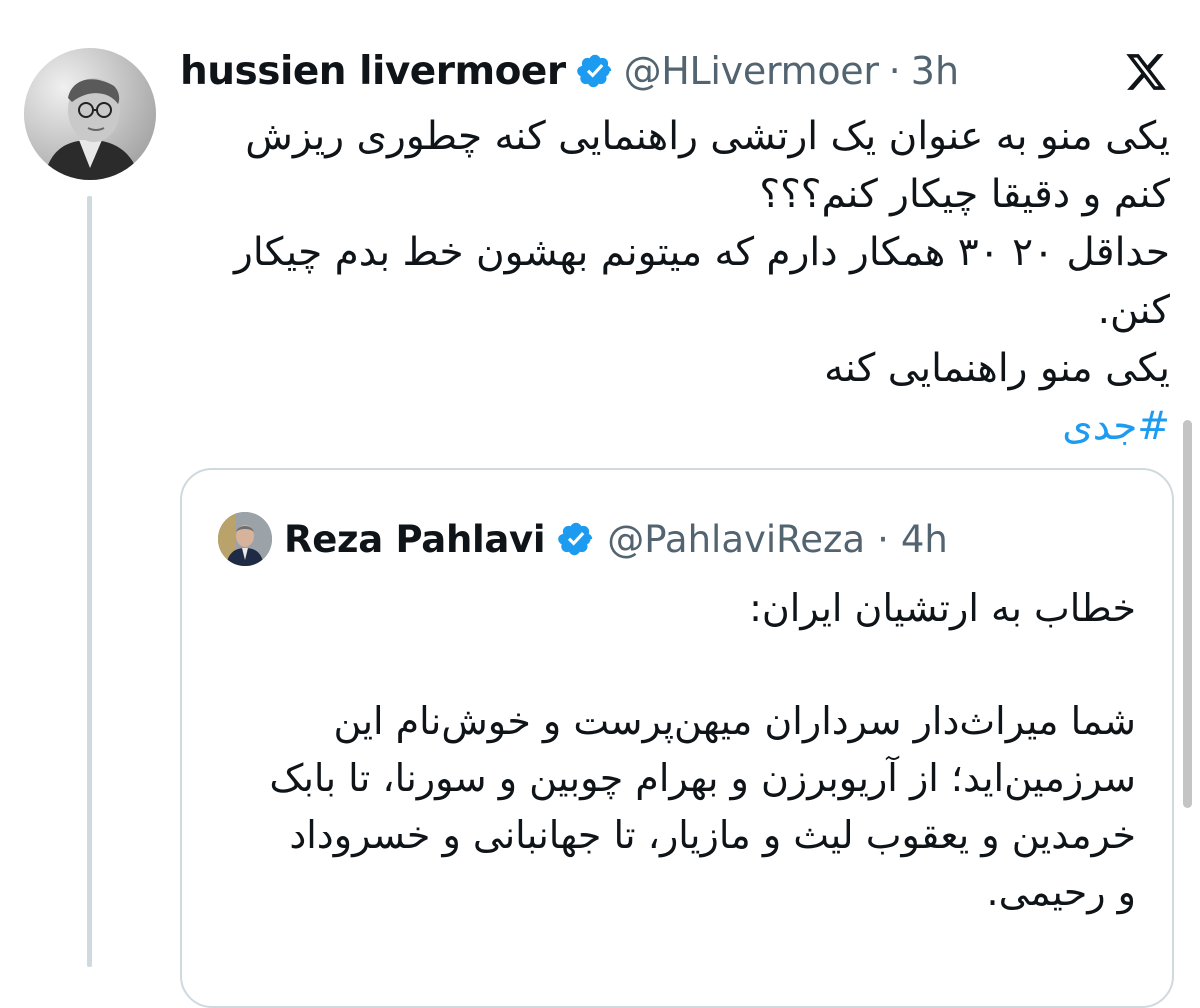 The height and width of the screenshot is (1008, 1200). I want to click on avatar-portrait, so click(90, 114).